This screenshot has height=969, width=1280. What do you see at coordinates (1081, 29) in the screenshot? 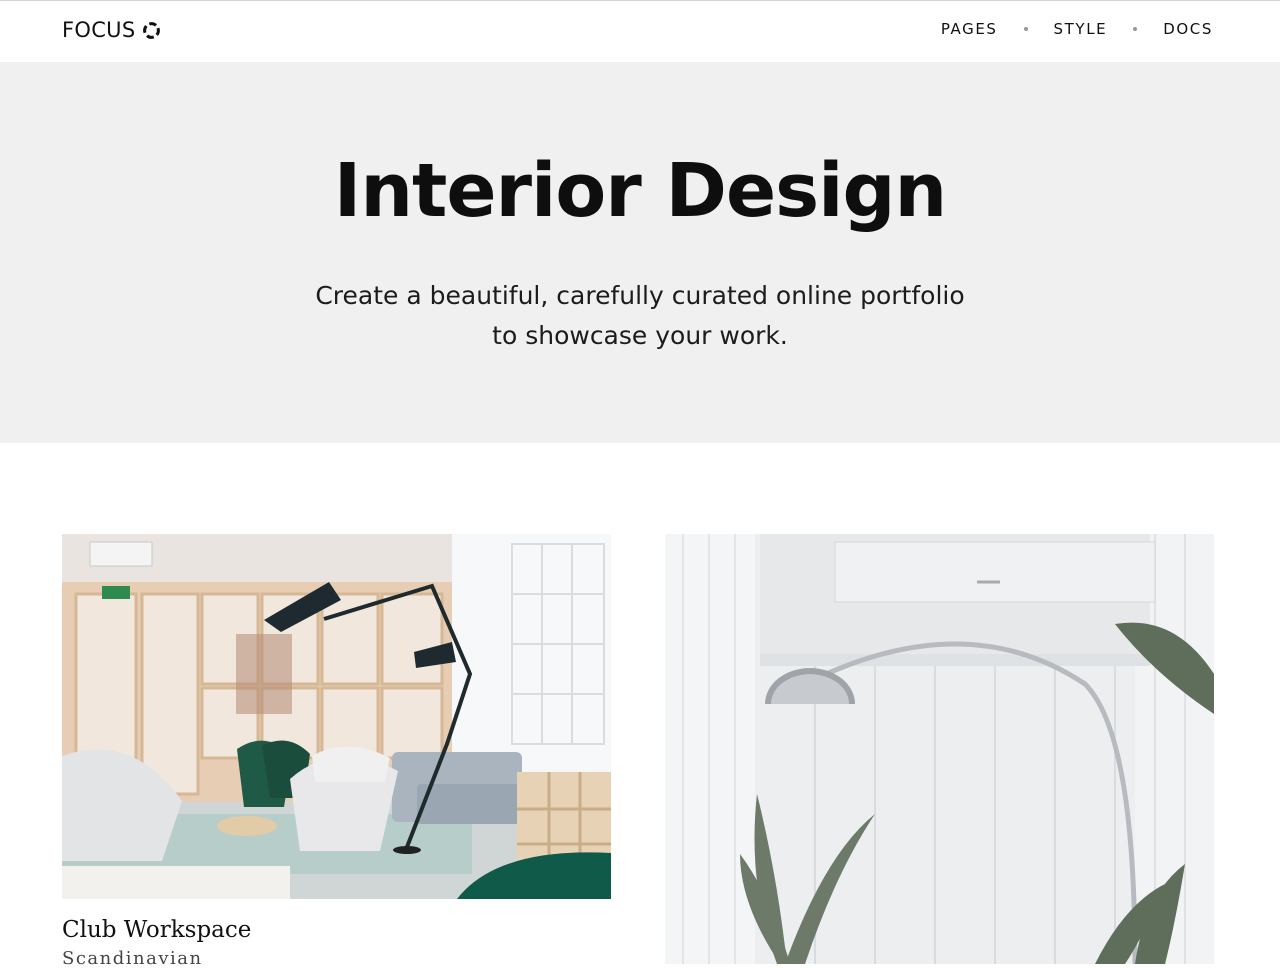
I see `nav-style: STYLE` at bounding box center [1081, 29].